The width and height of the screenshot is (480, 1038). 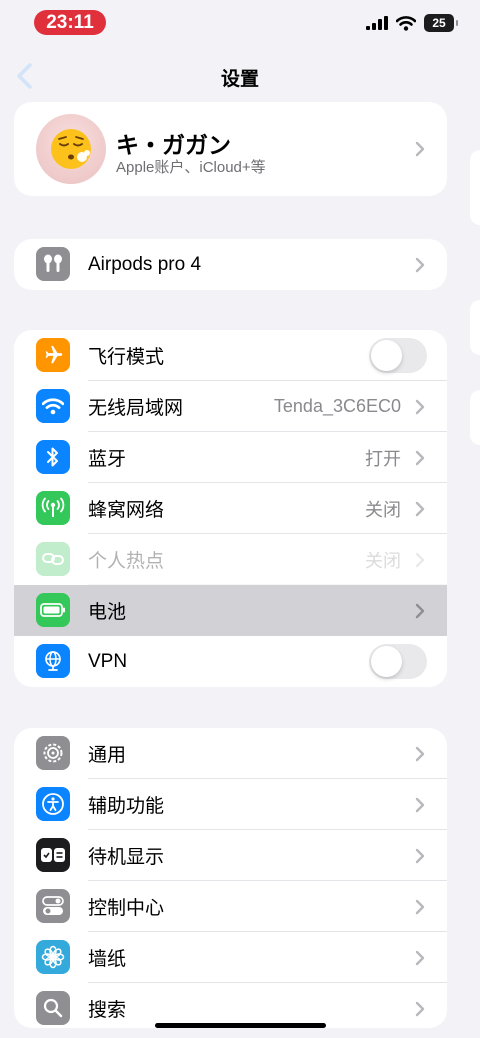 I want to click on control-center-label: 控制中心, so click(x=126, y=908).